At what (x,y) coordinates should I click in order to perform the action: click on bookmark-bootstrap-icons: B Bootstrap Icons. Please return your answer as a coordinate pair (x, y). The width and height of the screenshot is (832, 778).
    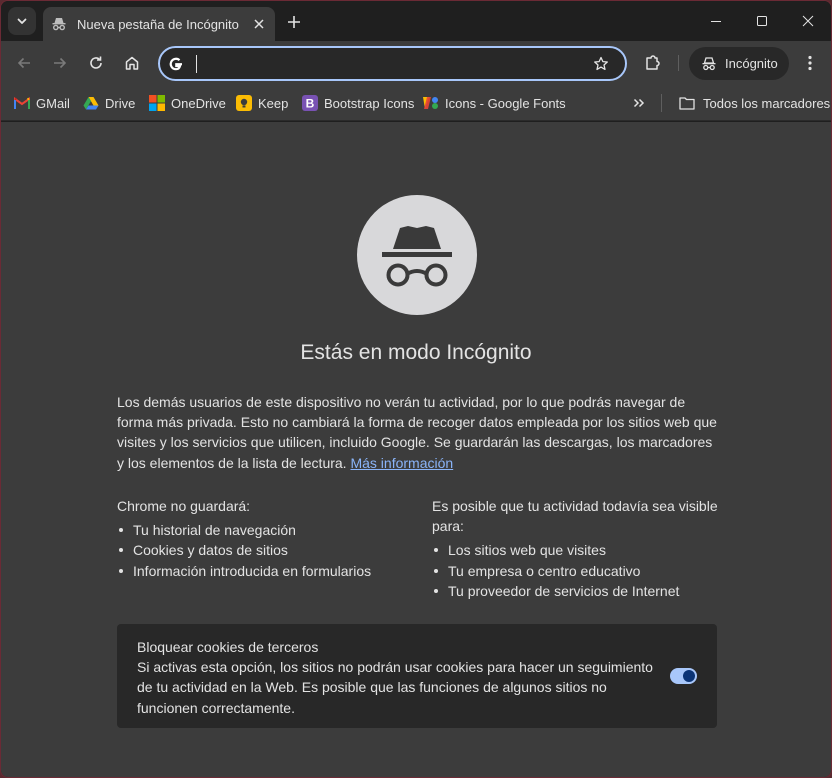
    Looking at the image, I should click on (358, 103).